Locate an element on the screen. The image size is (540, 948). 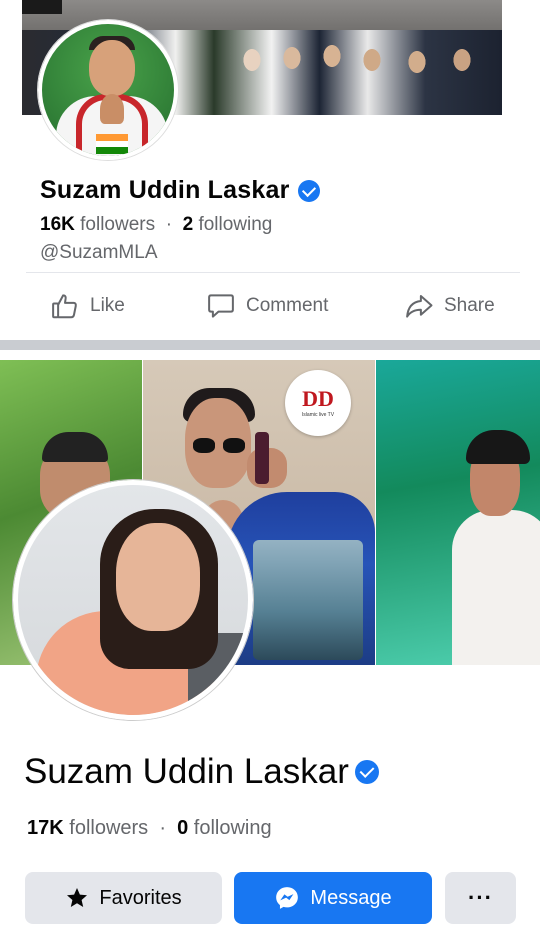
cover-panel-right is located at coordinates (458, 512).